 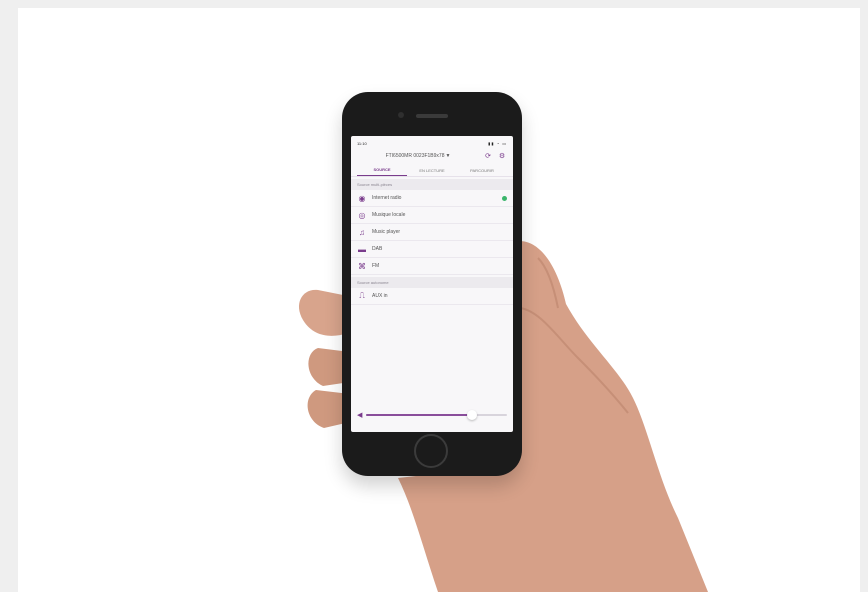 What do you see at coordinates (432, 232) in the screenshot?
I see `source-music-player: ♫ Music player` at bounding box center [432, 232].